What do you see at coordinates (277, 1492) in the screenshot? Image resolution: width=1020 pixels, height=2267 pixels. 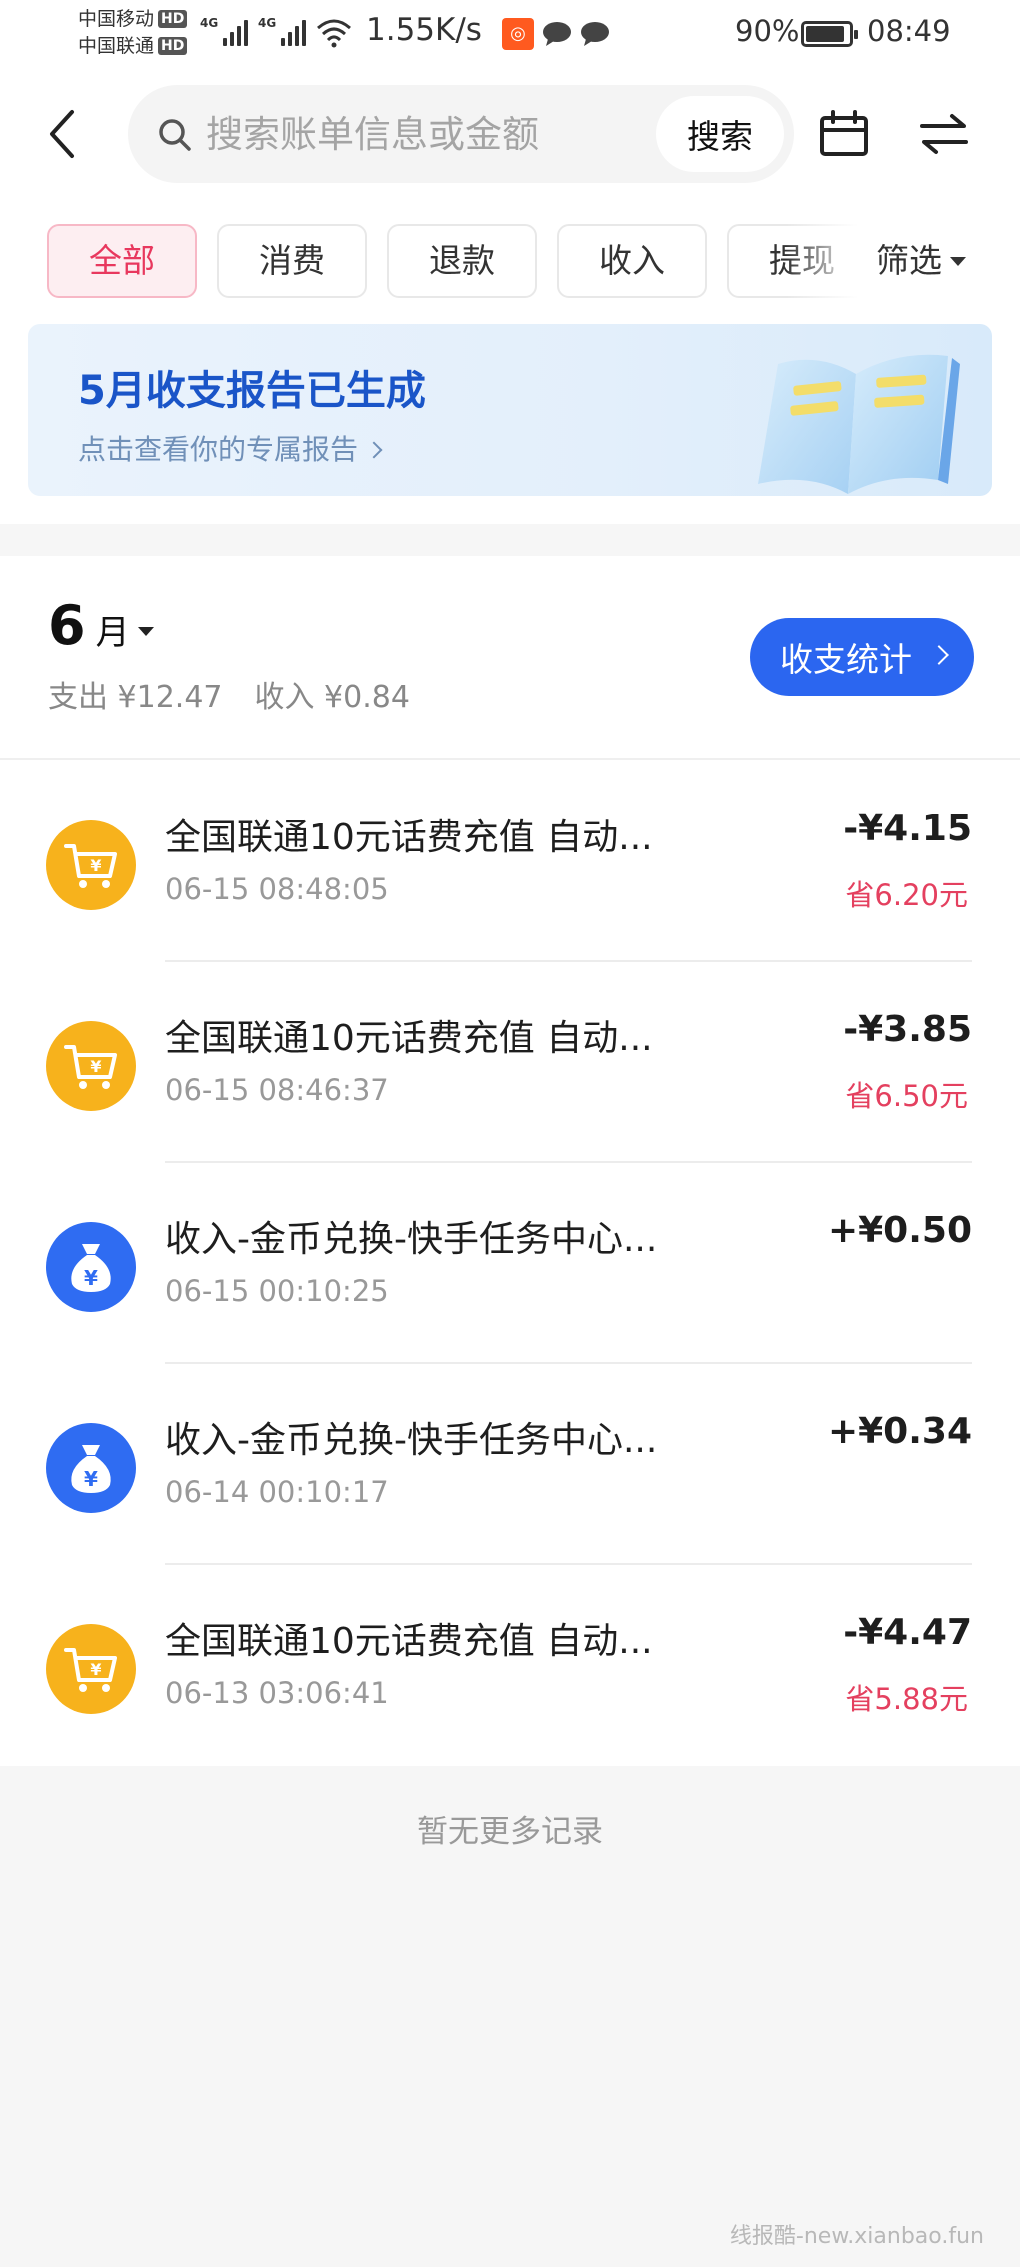 I see `record-time: 06-14 00:10:17` at bounding box center [277, 1492].